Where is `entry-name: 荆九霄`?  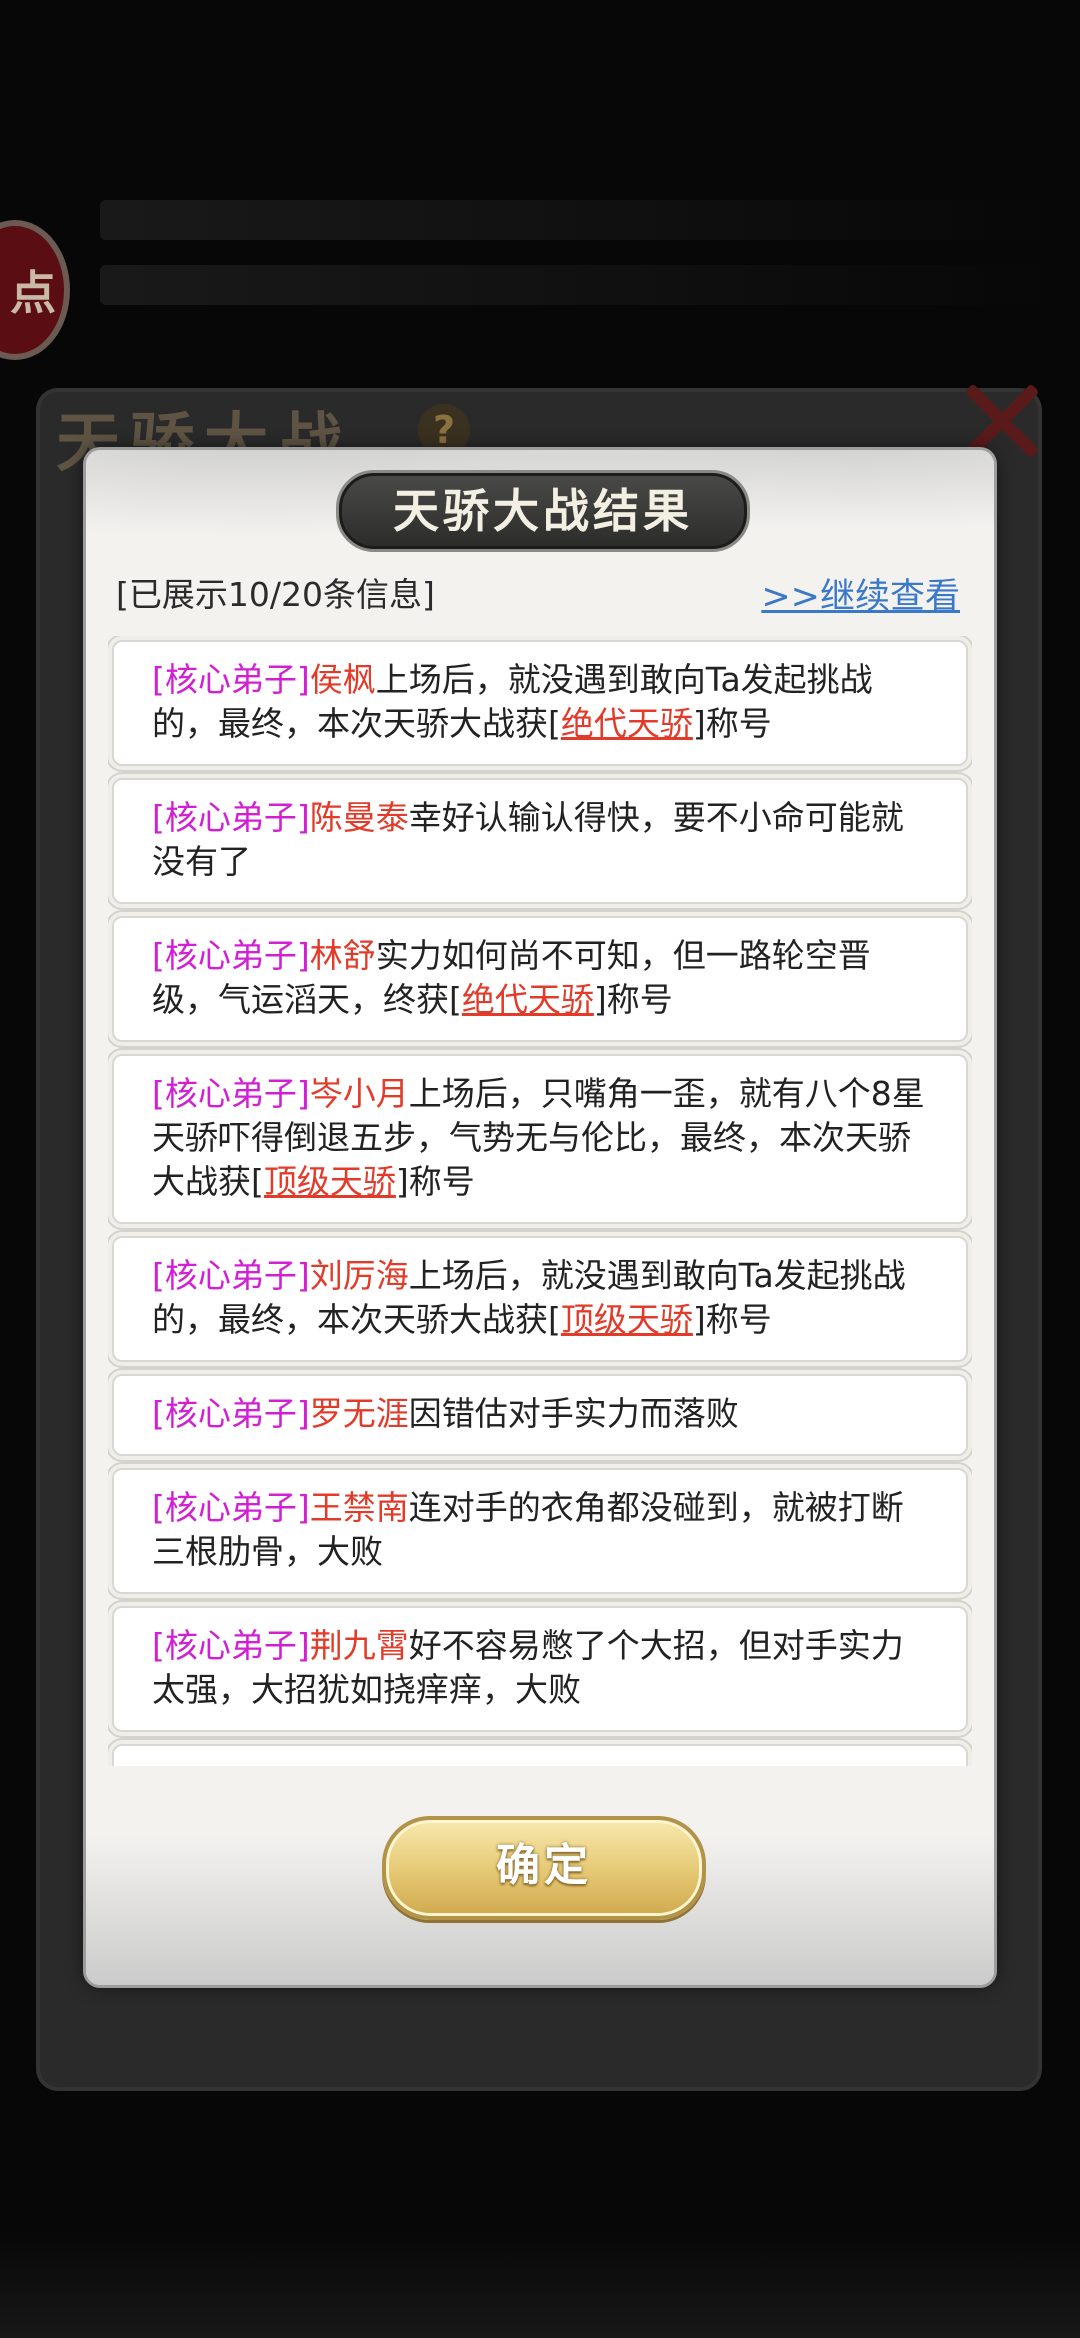
entry-name: 荆九霄 is located at coordinates (359, 1645).